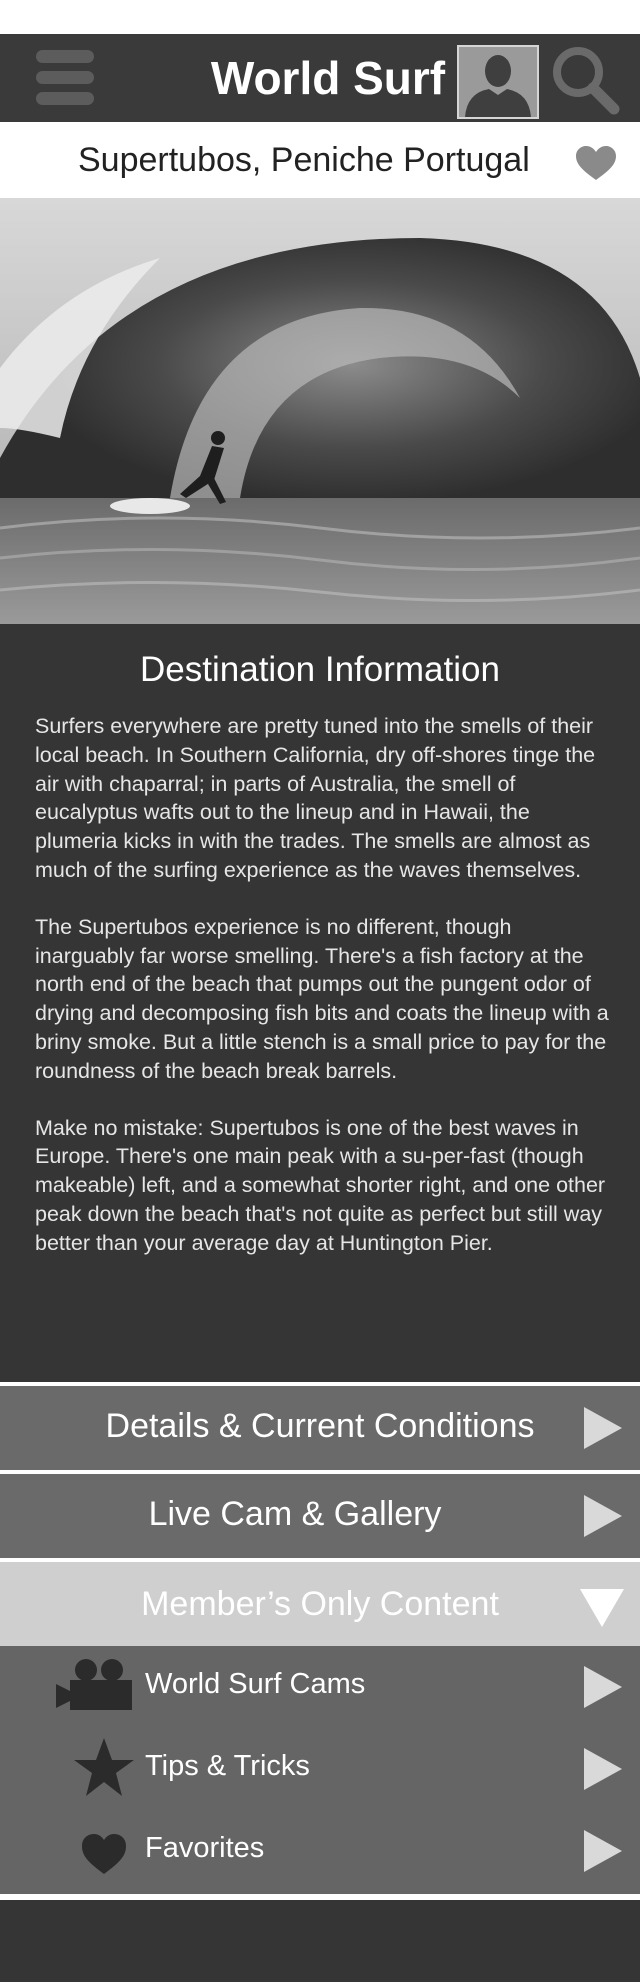 This screenshot has height=1982, width=640. I want to click on app-title: World Surf, so click(328, 78).